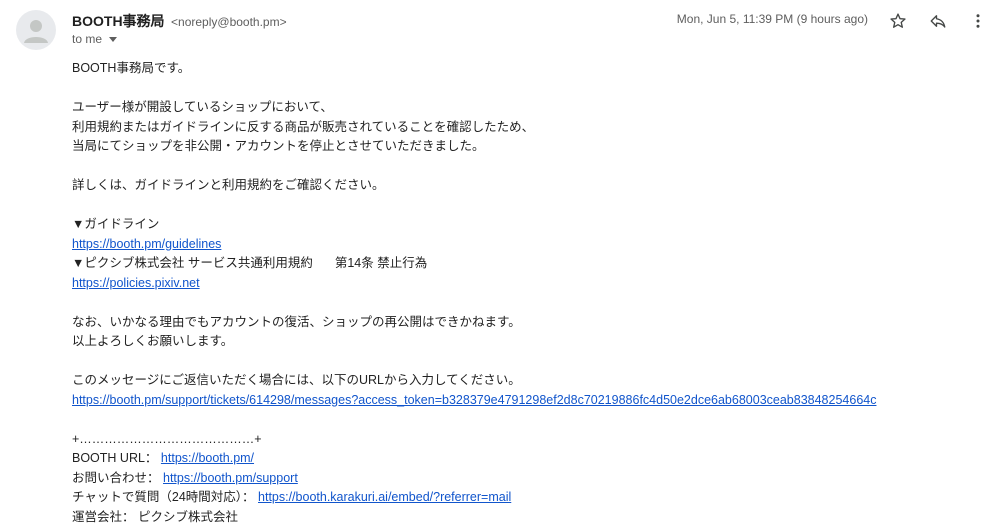  I want to click on chevron-down-icon, so click(113, 39).